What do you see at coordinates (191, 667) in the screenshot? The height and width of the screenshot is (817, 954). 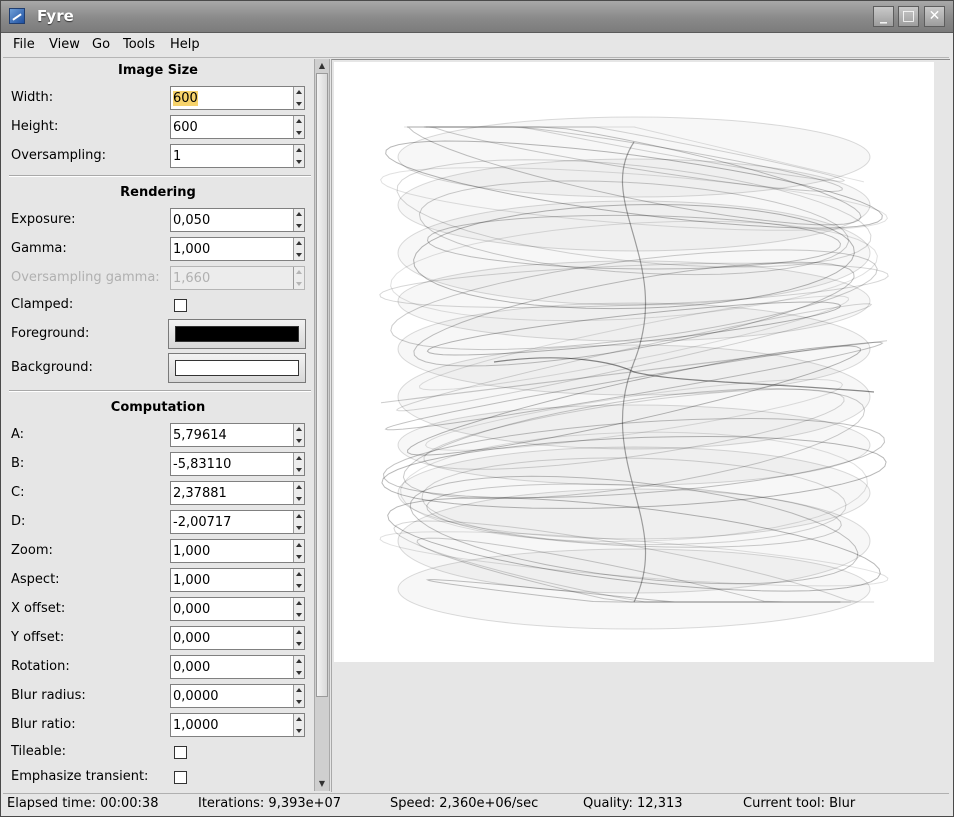 I see `rotation-value: 0,000` at bounding box center [191, 667].